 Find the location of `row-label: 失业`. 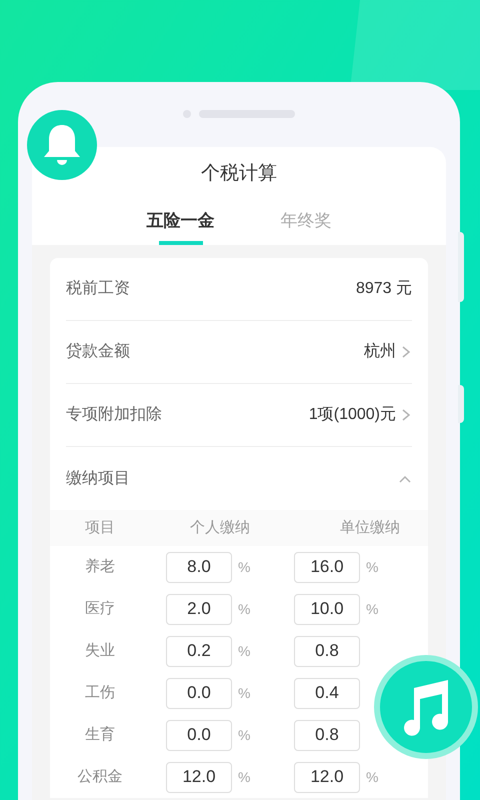

row-label: 失业 is located at coordinates (100, 650).